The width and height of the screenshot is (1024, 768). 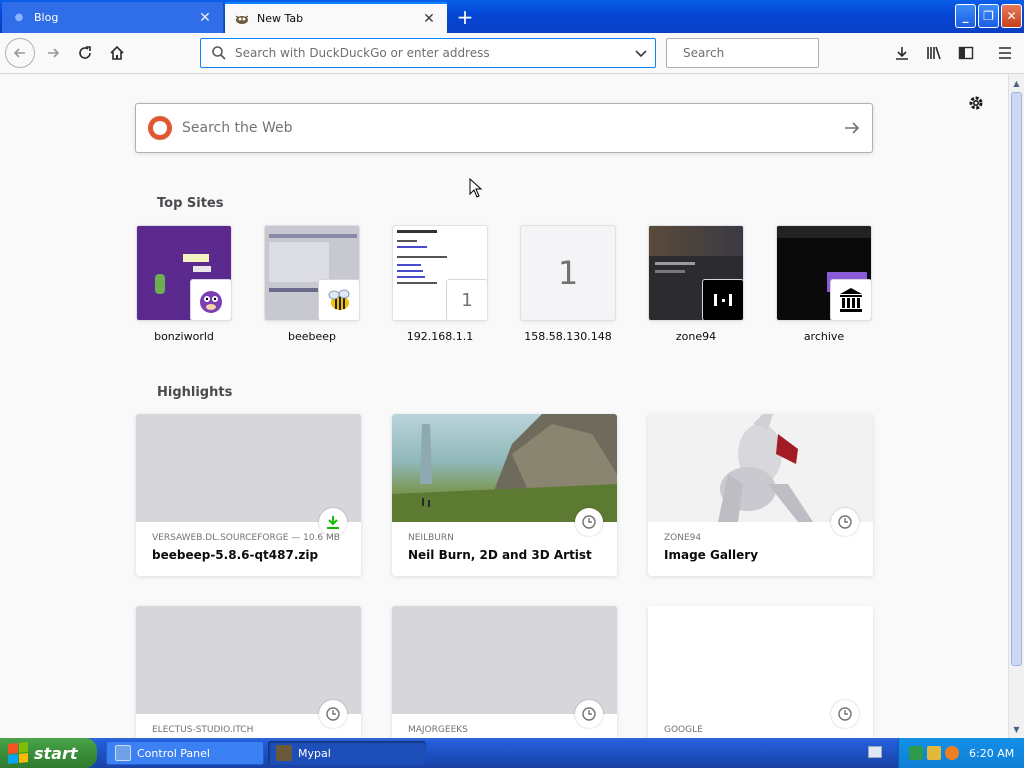 I want to click on taskbar-item-mypal: Mypal, so click(x=347, y=753).